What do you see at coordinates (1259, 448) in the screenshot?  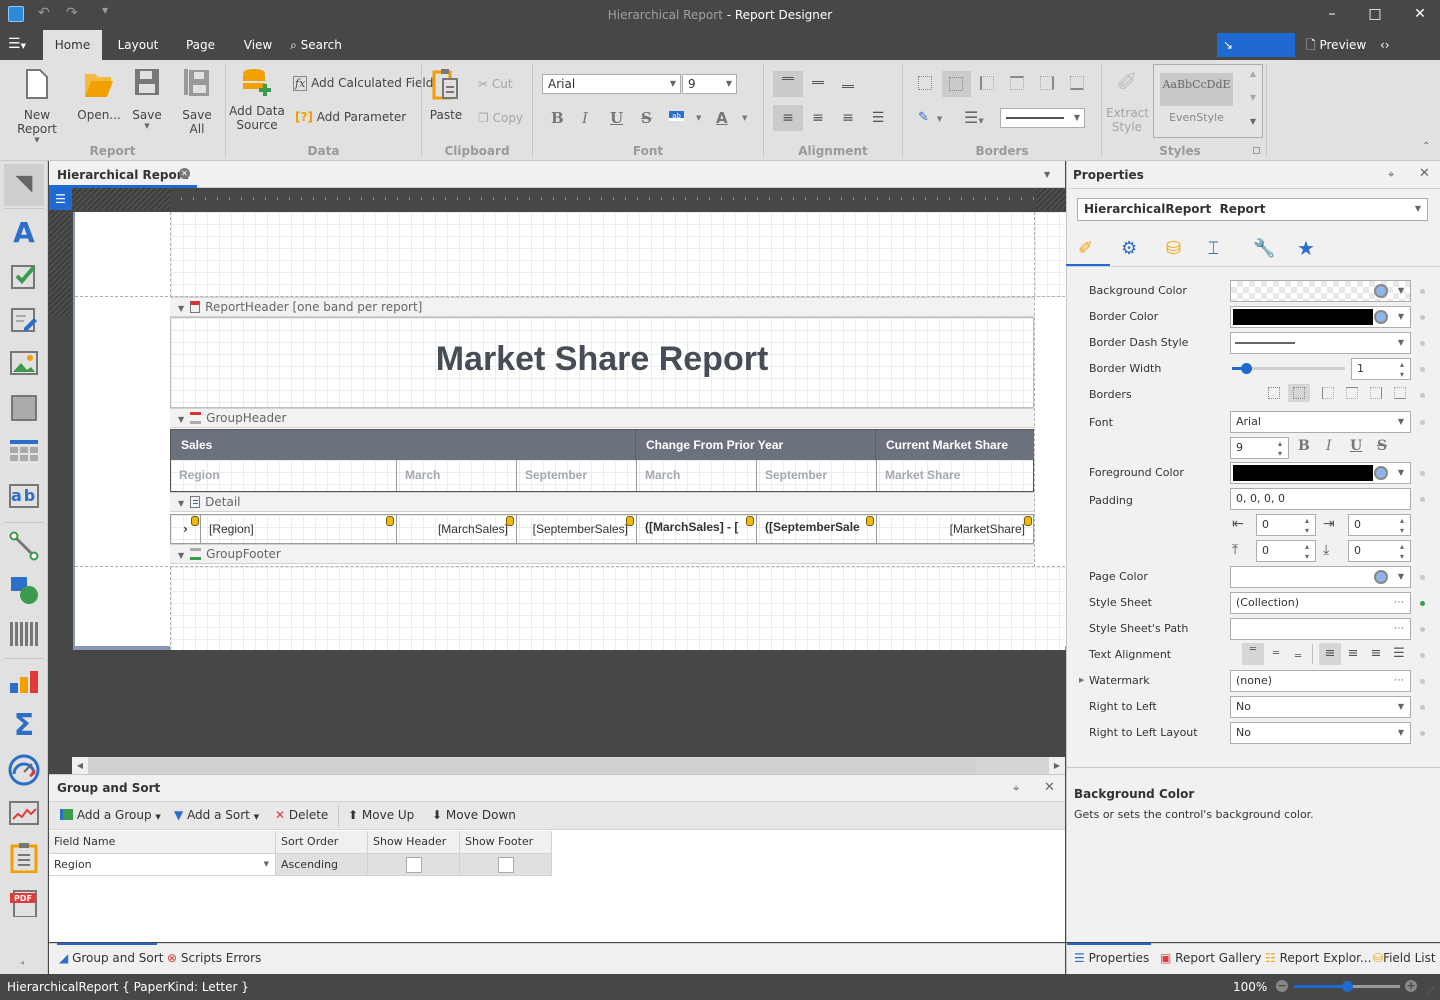 I see `font-size-spinner: 9 ▴ ▾` at bounding box center [1259, 448].